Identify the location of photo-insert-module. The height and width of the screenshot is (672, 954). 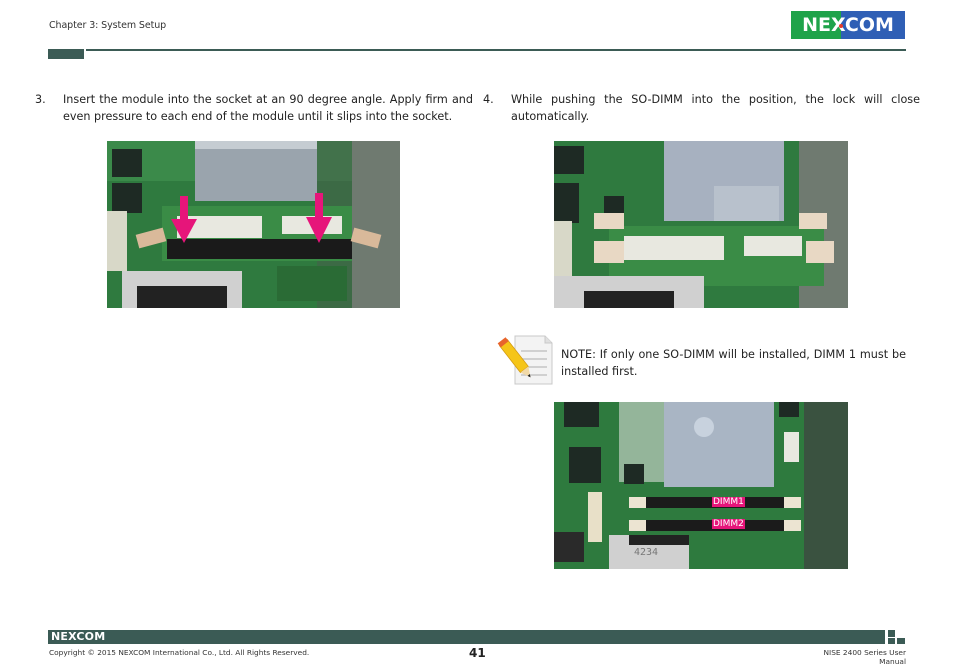
(253, 224).